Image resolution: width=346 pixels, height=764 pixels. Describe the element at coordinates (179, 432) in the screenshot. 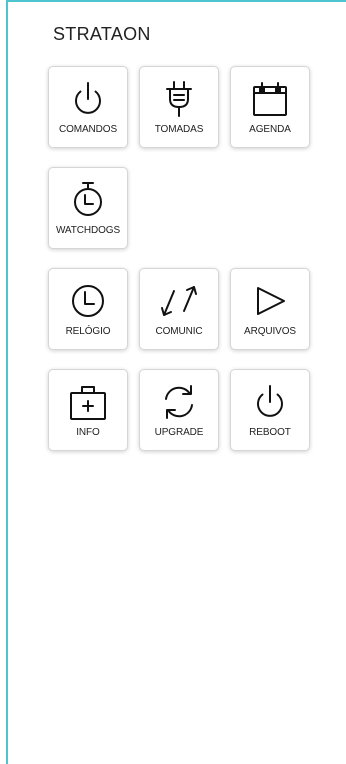

I see `upgrade-label: UPGRADE` at that location.